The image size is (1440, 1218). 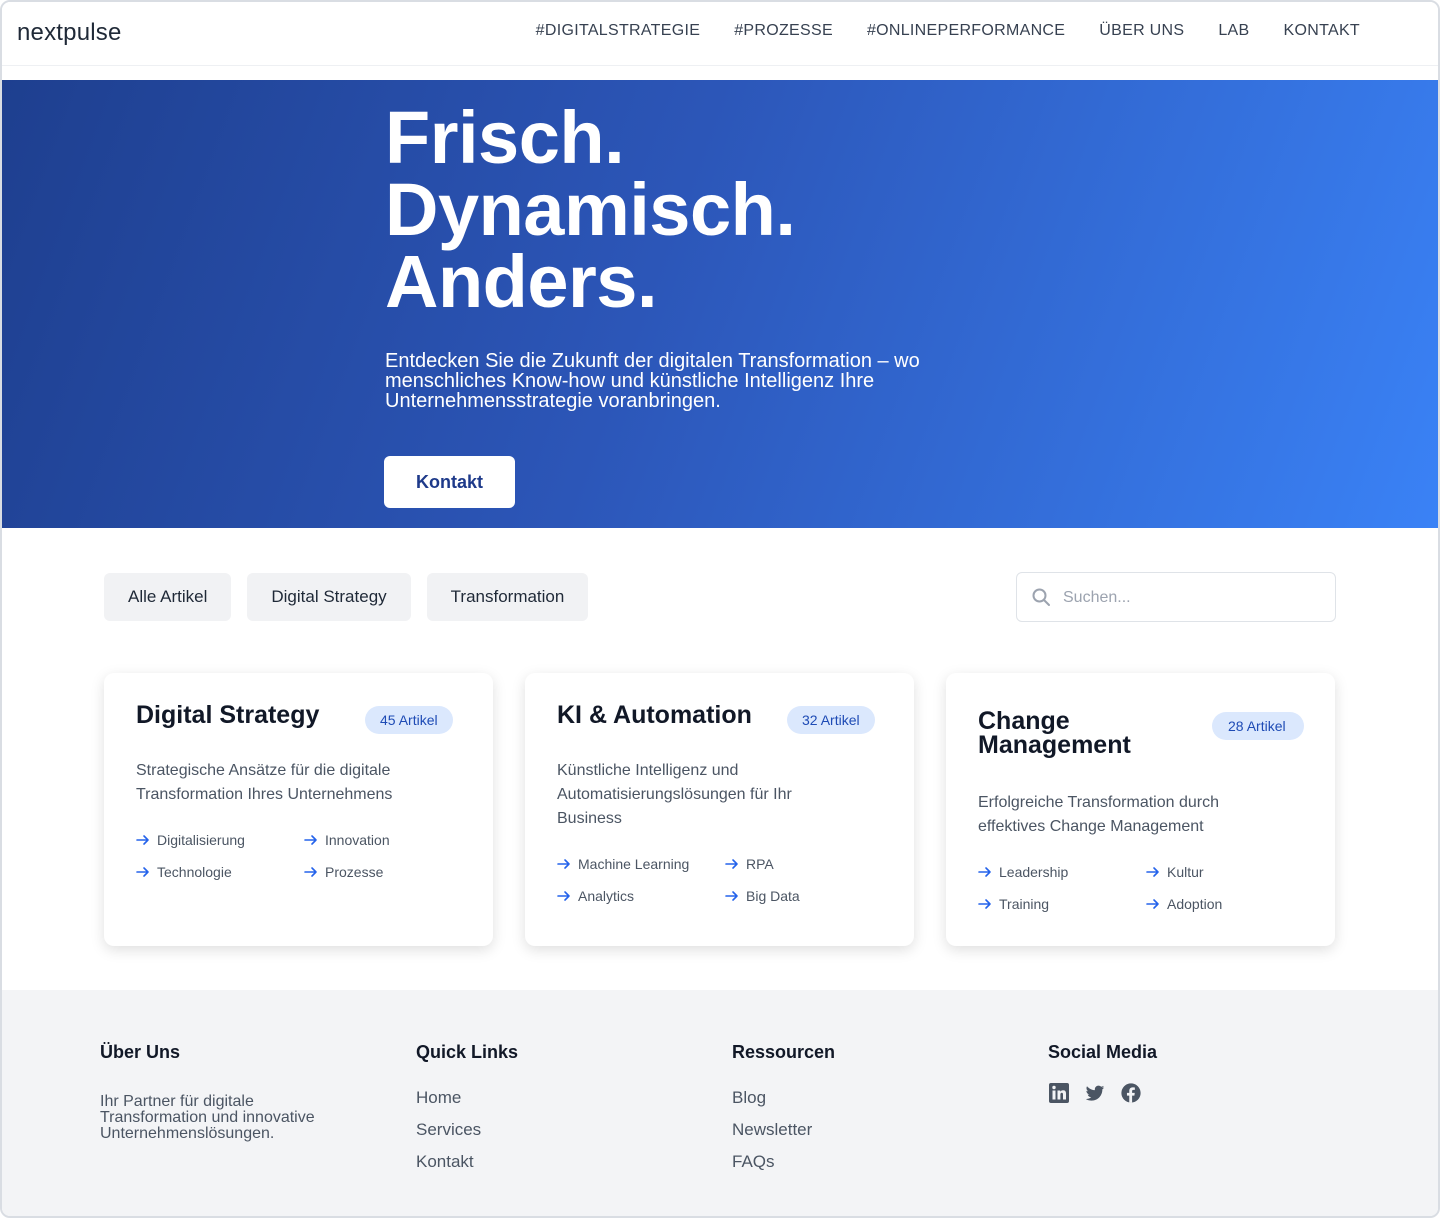 What do you see at coordinates (69, 33) in the screenshot?
I see `logo: nextpulse` at bounding box center [69, 33].